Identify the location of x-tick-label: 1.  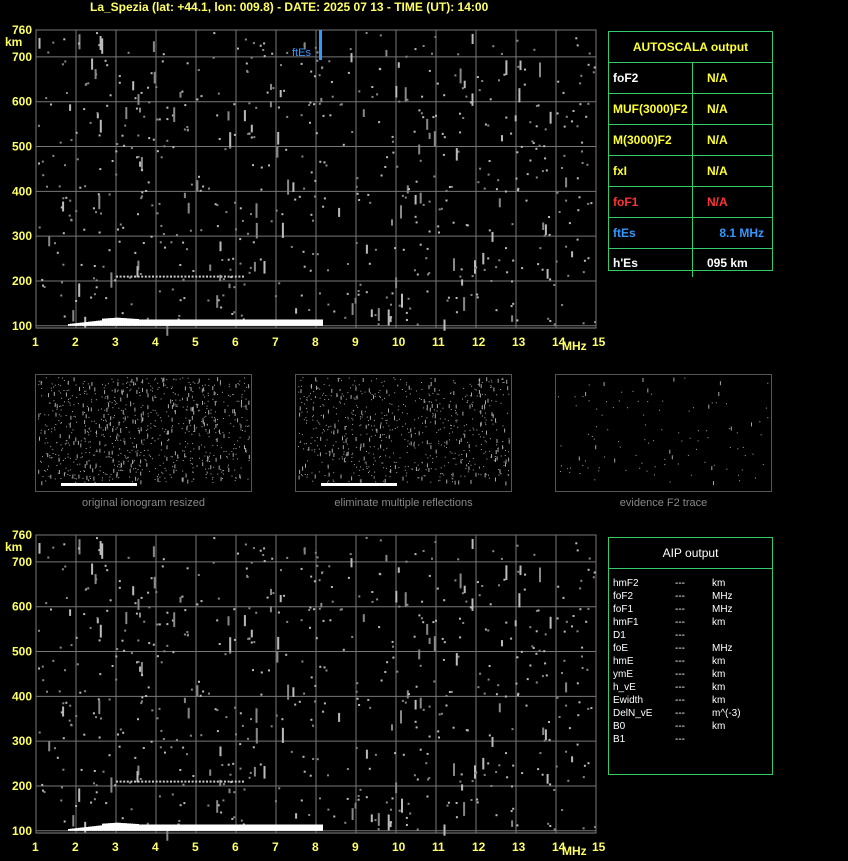
(35, 342).